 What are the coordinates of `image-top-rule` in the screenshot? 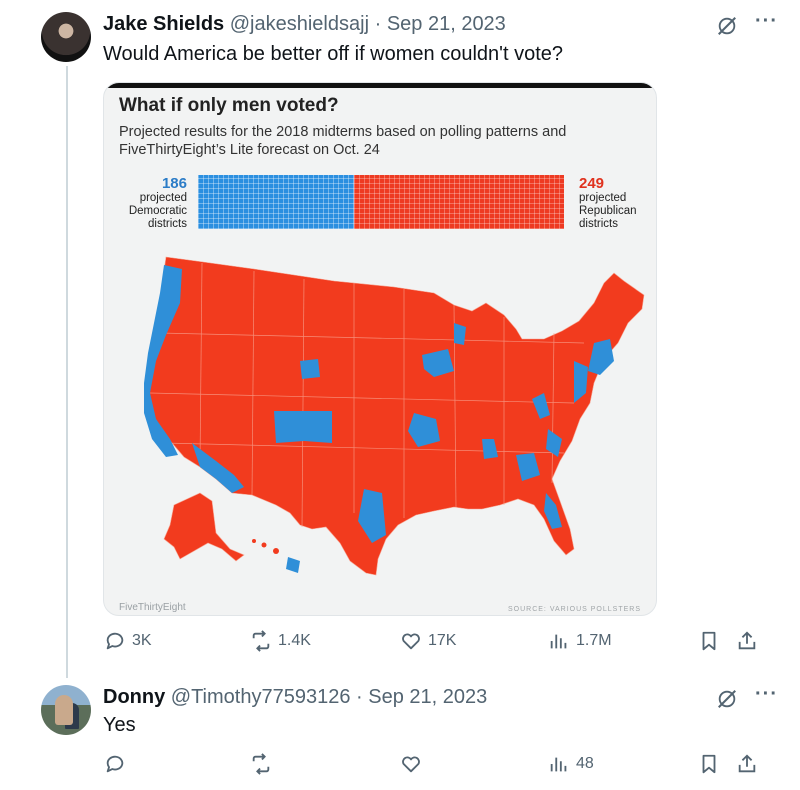 It's located at (380, 85).